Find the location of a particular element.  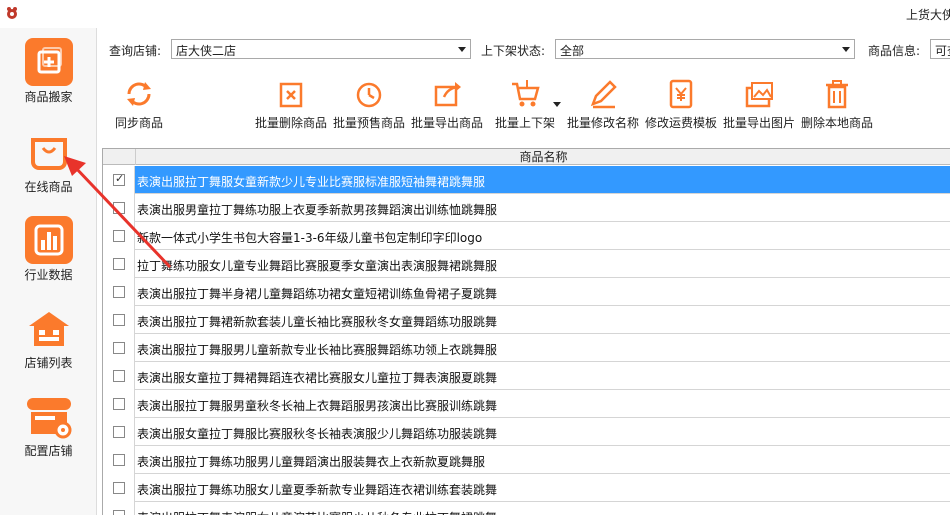

table-row: 拉丁舞练功服女儿童专业舞蹈比赛服夏季女童演出表演服舞裙跳舞服 is located at coordinates (526, 264).